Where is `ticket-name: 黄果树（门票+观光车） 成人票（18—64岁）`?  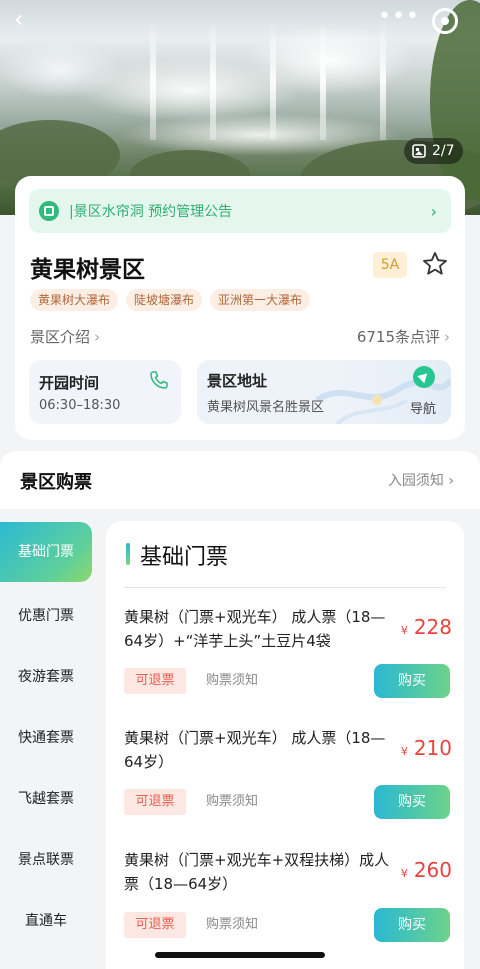
ticket-name: 黄果树（门票+观光车） 成人票（18—64岁） is located at coordinates (255, 750).